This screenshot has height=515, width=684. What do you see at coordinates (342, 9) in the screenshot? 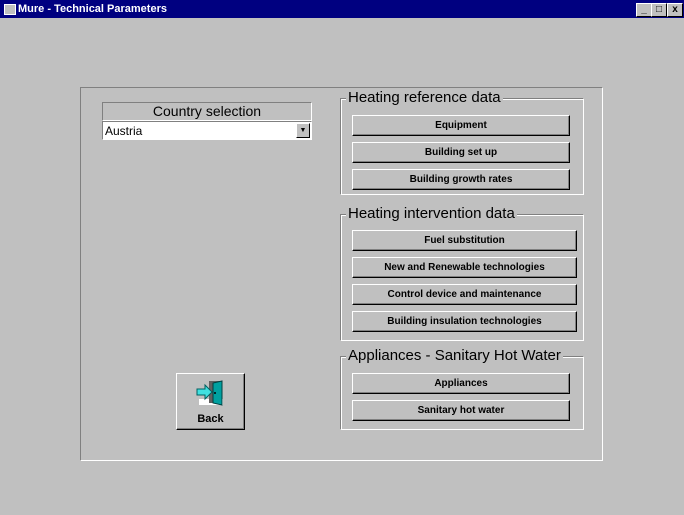
I see `title-bar: Mure - Technical Parameters _ □ x` at bounding box center [342, 9].